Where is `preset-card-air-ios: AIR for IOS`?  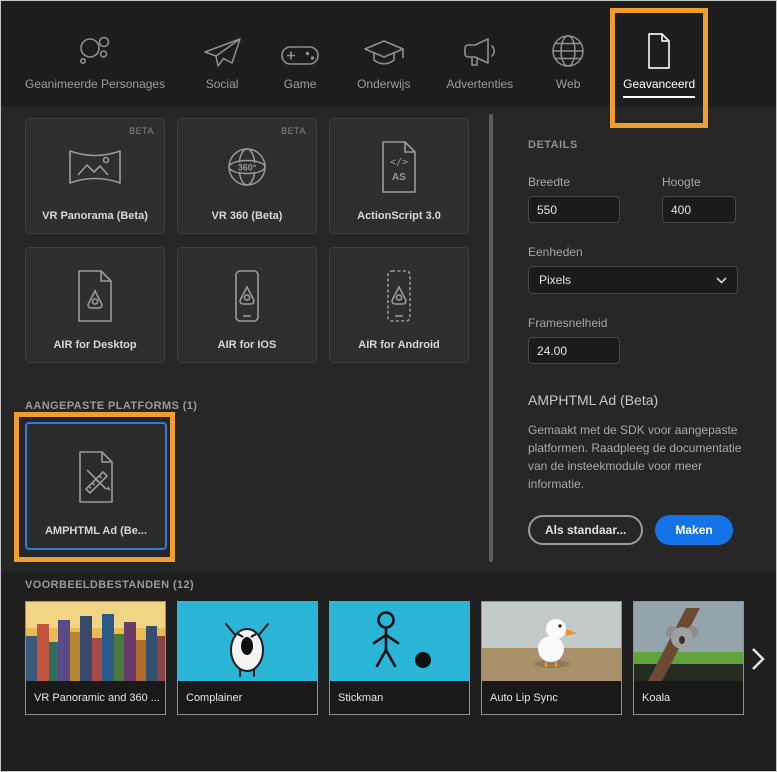
preset-card-air-ios: AIR for IOS is located at coordinates (247, 305).